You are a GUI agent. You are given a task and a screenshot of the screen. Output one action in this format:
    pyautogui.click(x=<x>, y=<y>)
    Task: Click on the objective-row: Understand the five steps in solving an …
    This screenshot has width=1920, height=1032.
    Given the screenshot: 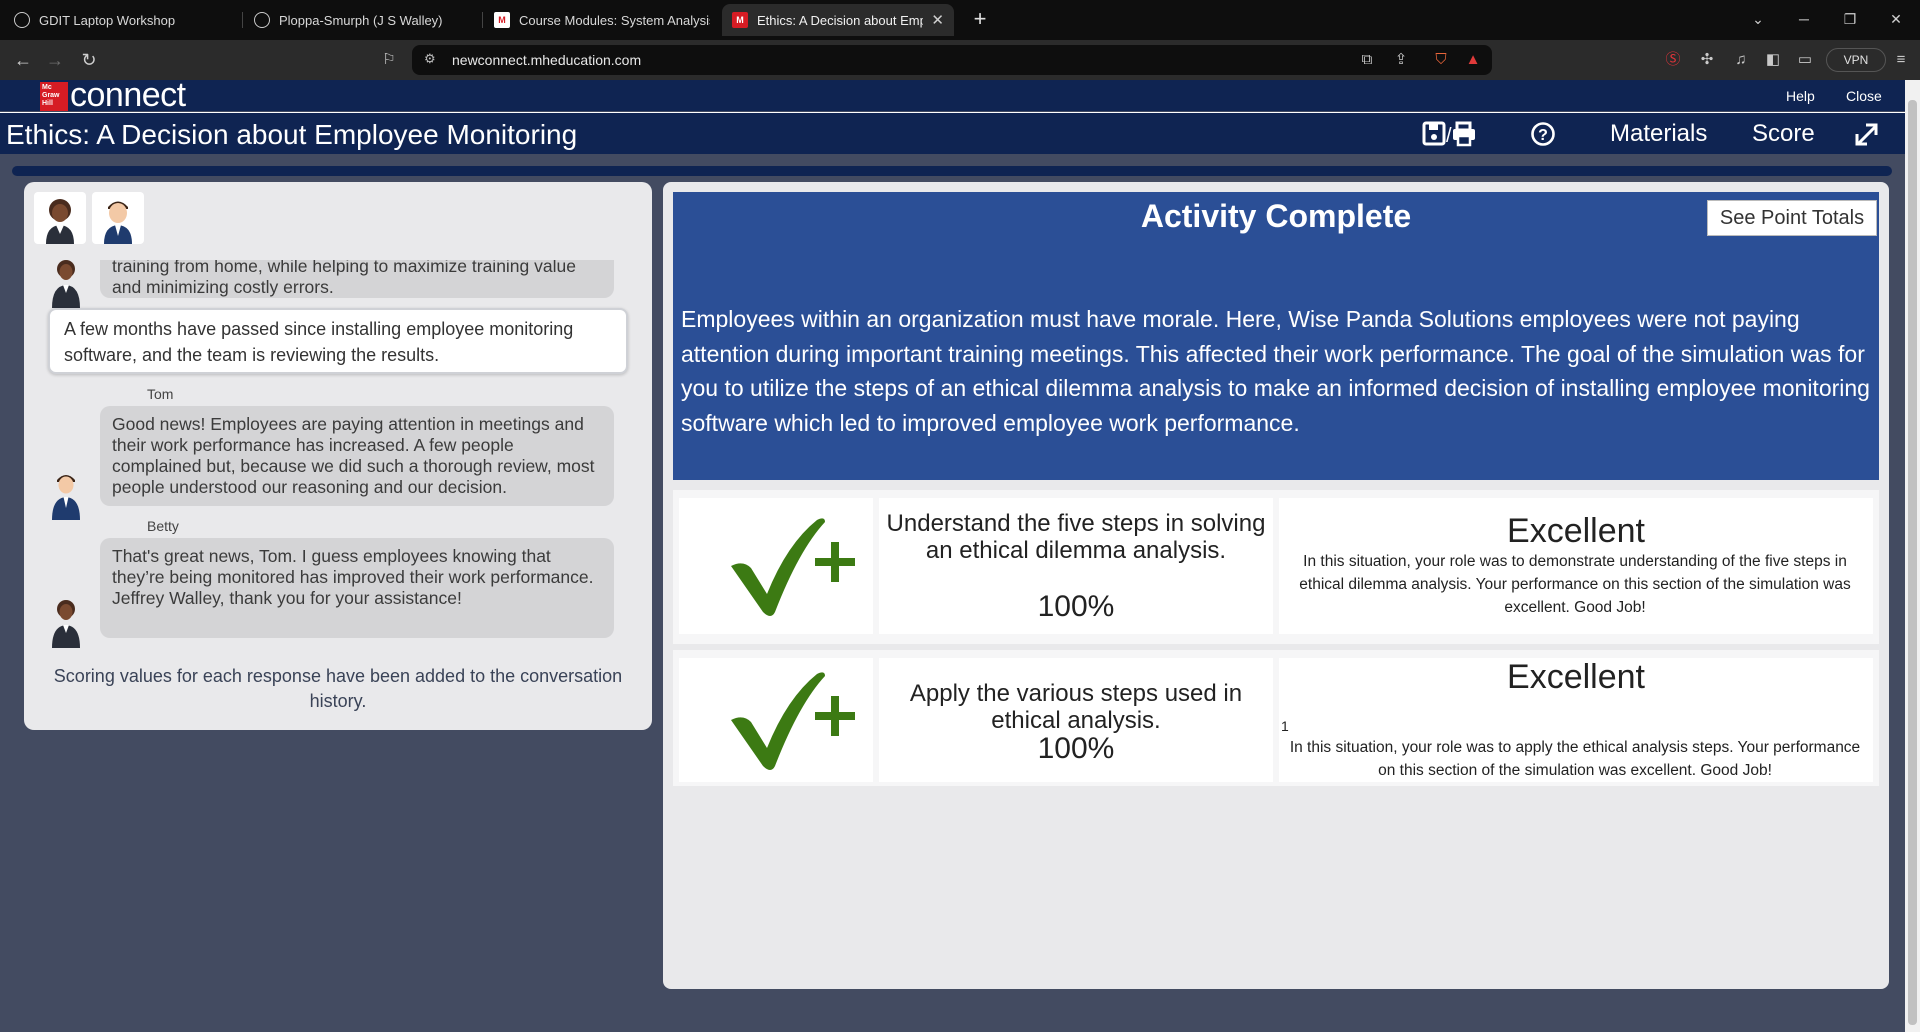 What is the action you would take?
    pyautogui.click(x=1276, y=567)
    